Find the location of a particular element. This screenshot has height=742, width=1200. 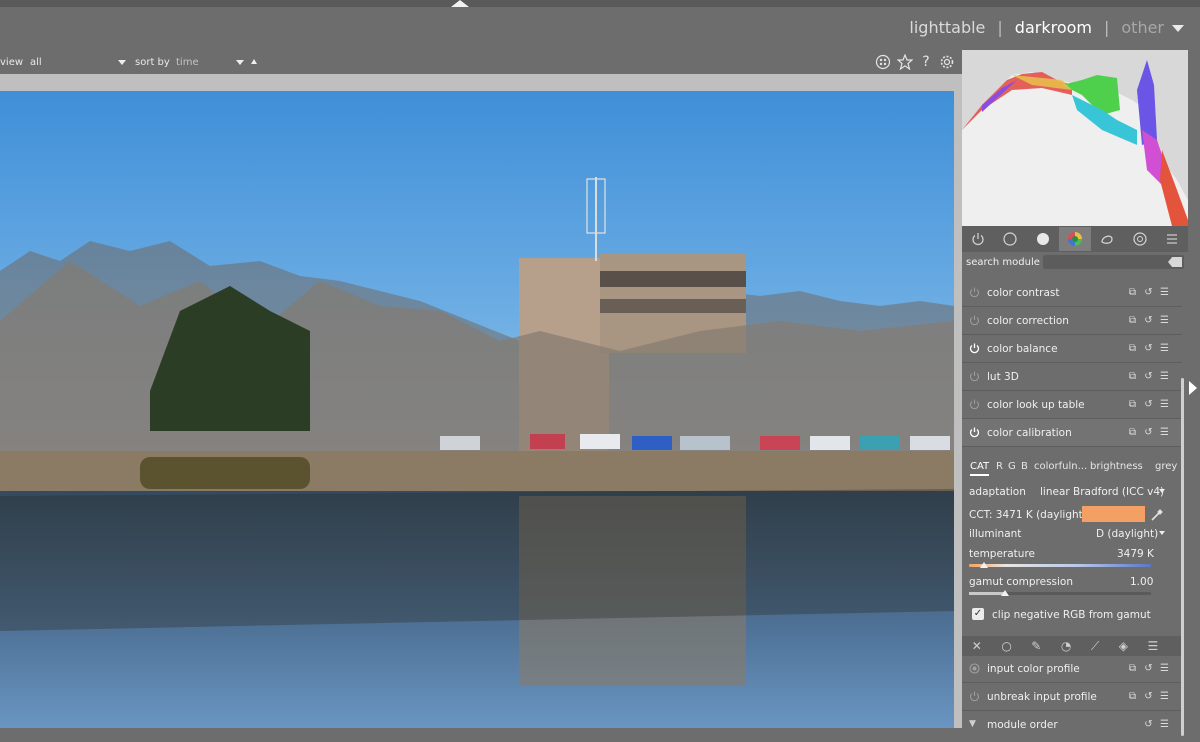

close-icon: ✕ is located at coordinates (977, 646).